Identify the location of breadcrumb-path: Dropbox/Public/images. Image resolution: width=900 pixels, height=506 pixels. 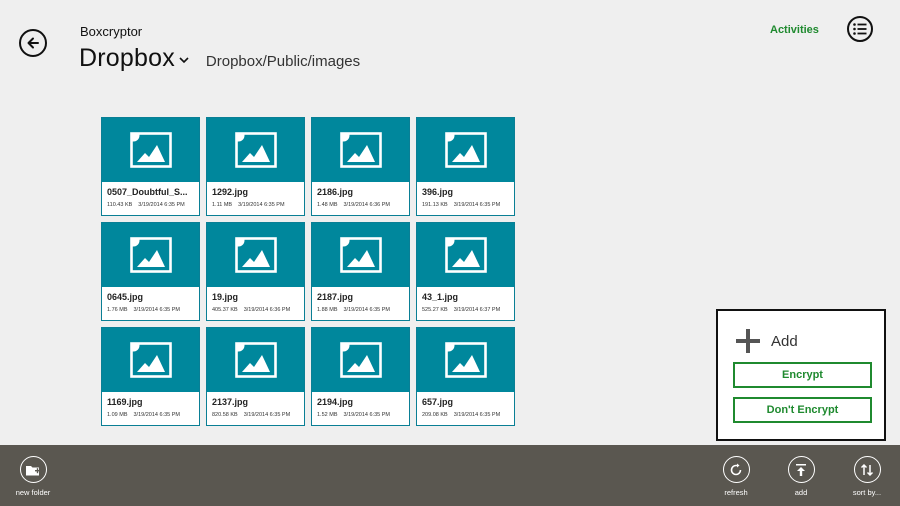
(283, 61).